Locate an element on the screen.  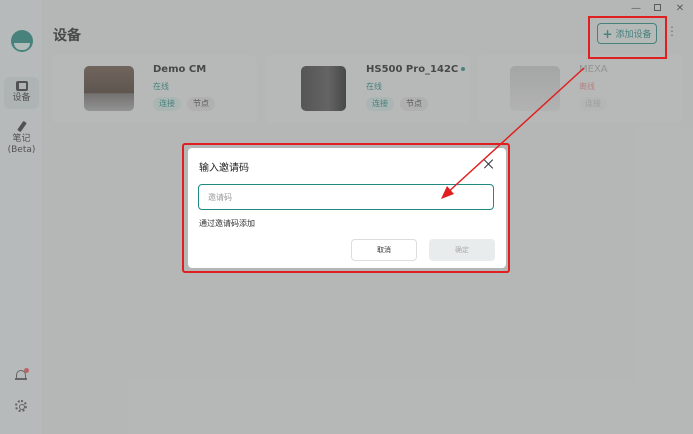
add-button-highlight-frame is located at coordinates (627, 37).